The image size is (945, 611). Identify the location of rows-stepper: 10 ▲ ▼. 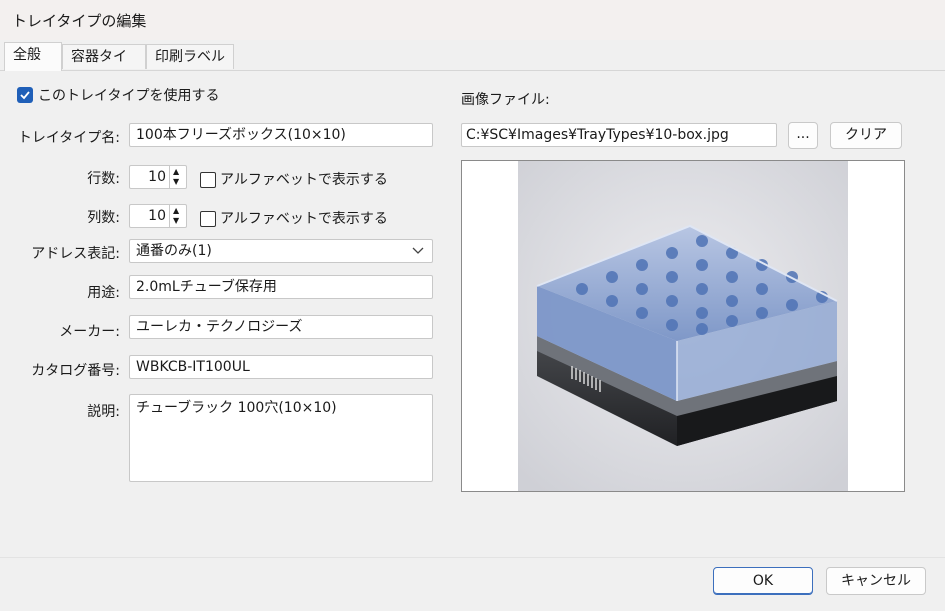
(158, 177).